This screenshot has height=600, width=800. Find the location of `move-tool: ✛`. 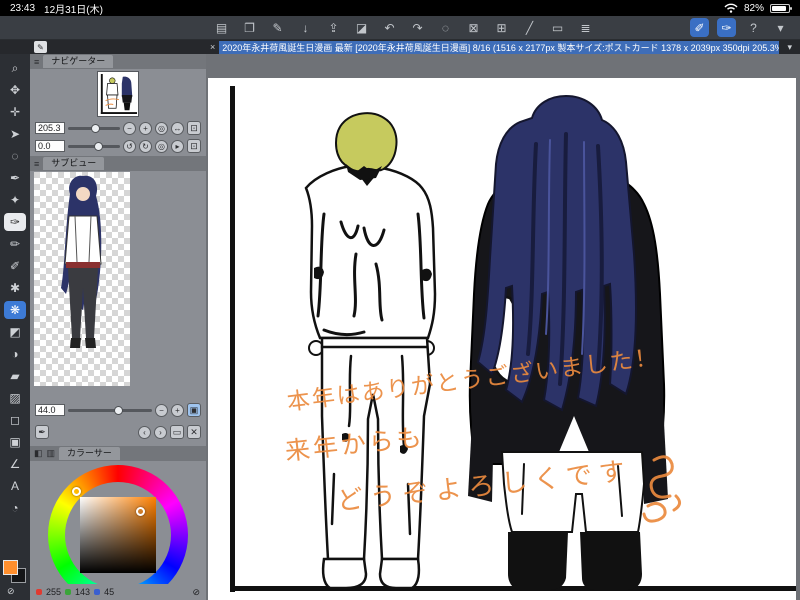

move-tool: ✛ is located at coordinates (15, 112).